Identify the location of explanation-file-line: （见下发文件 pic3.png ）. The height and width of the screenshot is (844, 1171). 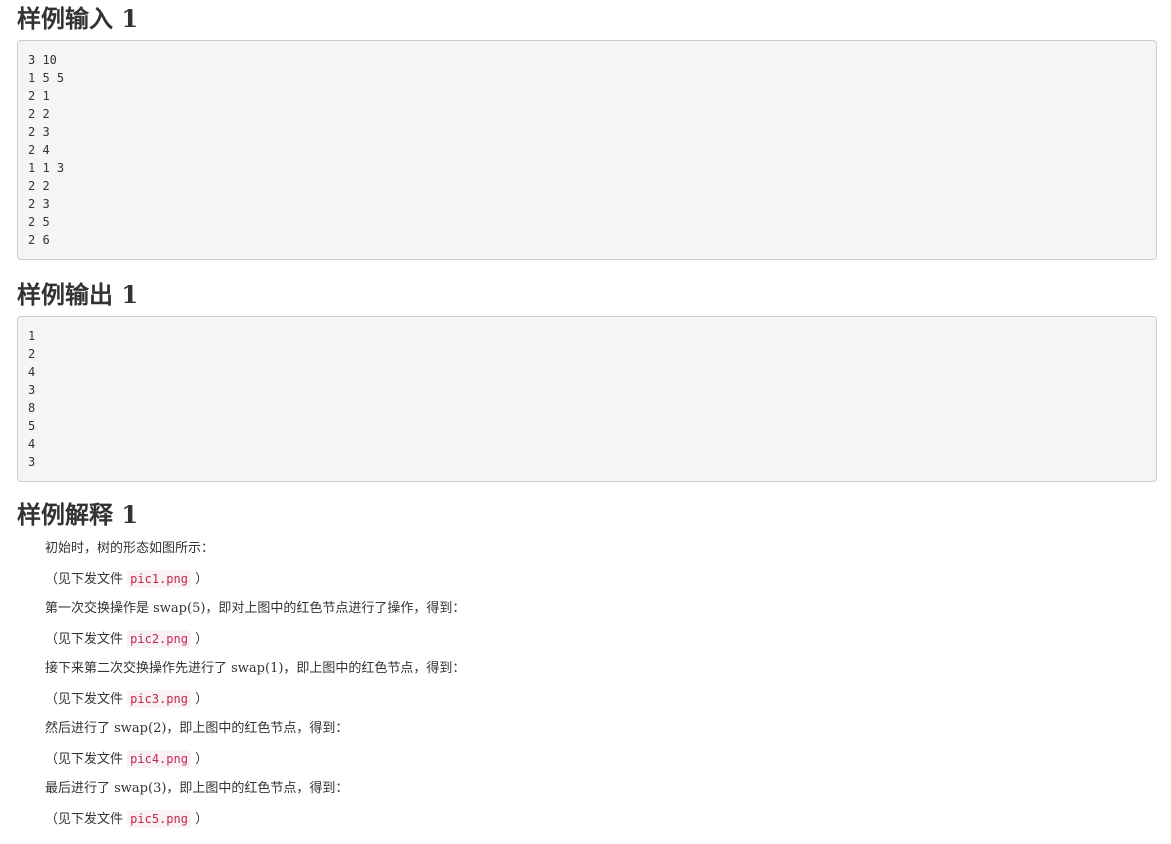
(601, 699).